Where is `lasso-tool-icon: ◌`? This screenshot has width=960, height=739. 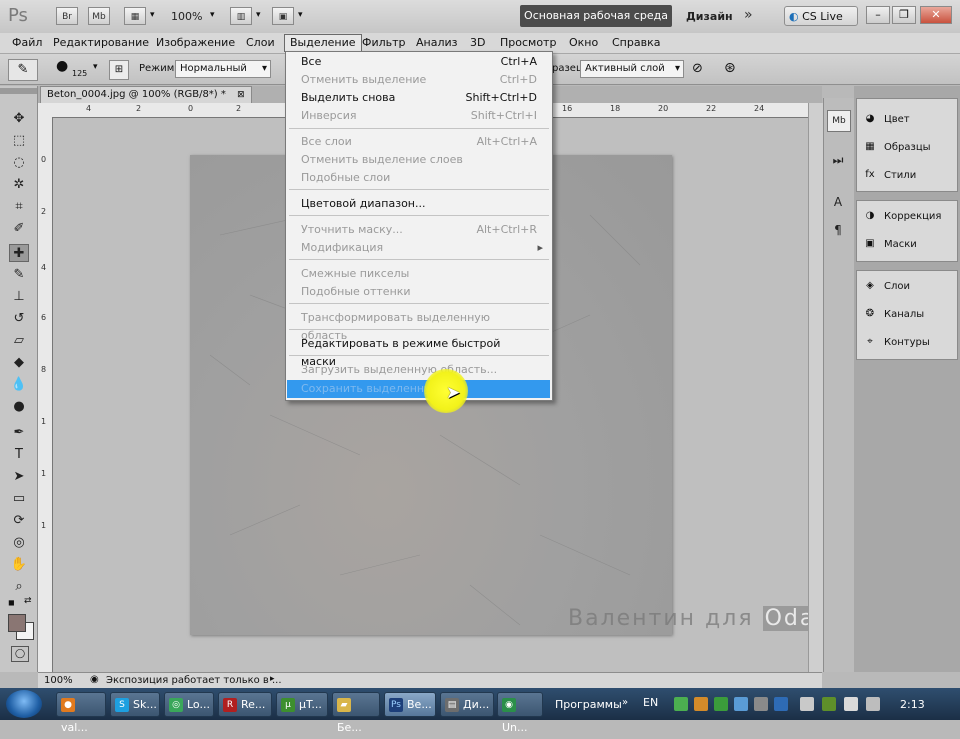
lasso-tool-icon: ◌ is located at coordinates (19, 163).